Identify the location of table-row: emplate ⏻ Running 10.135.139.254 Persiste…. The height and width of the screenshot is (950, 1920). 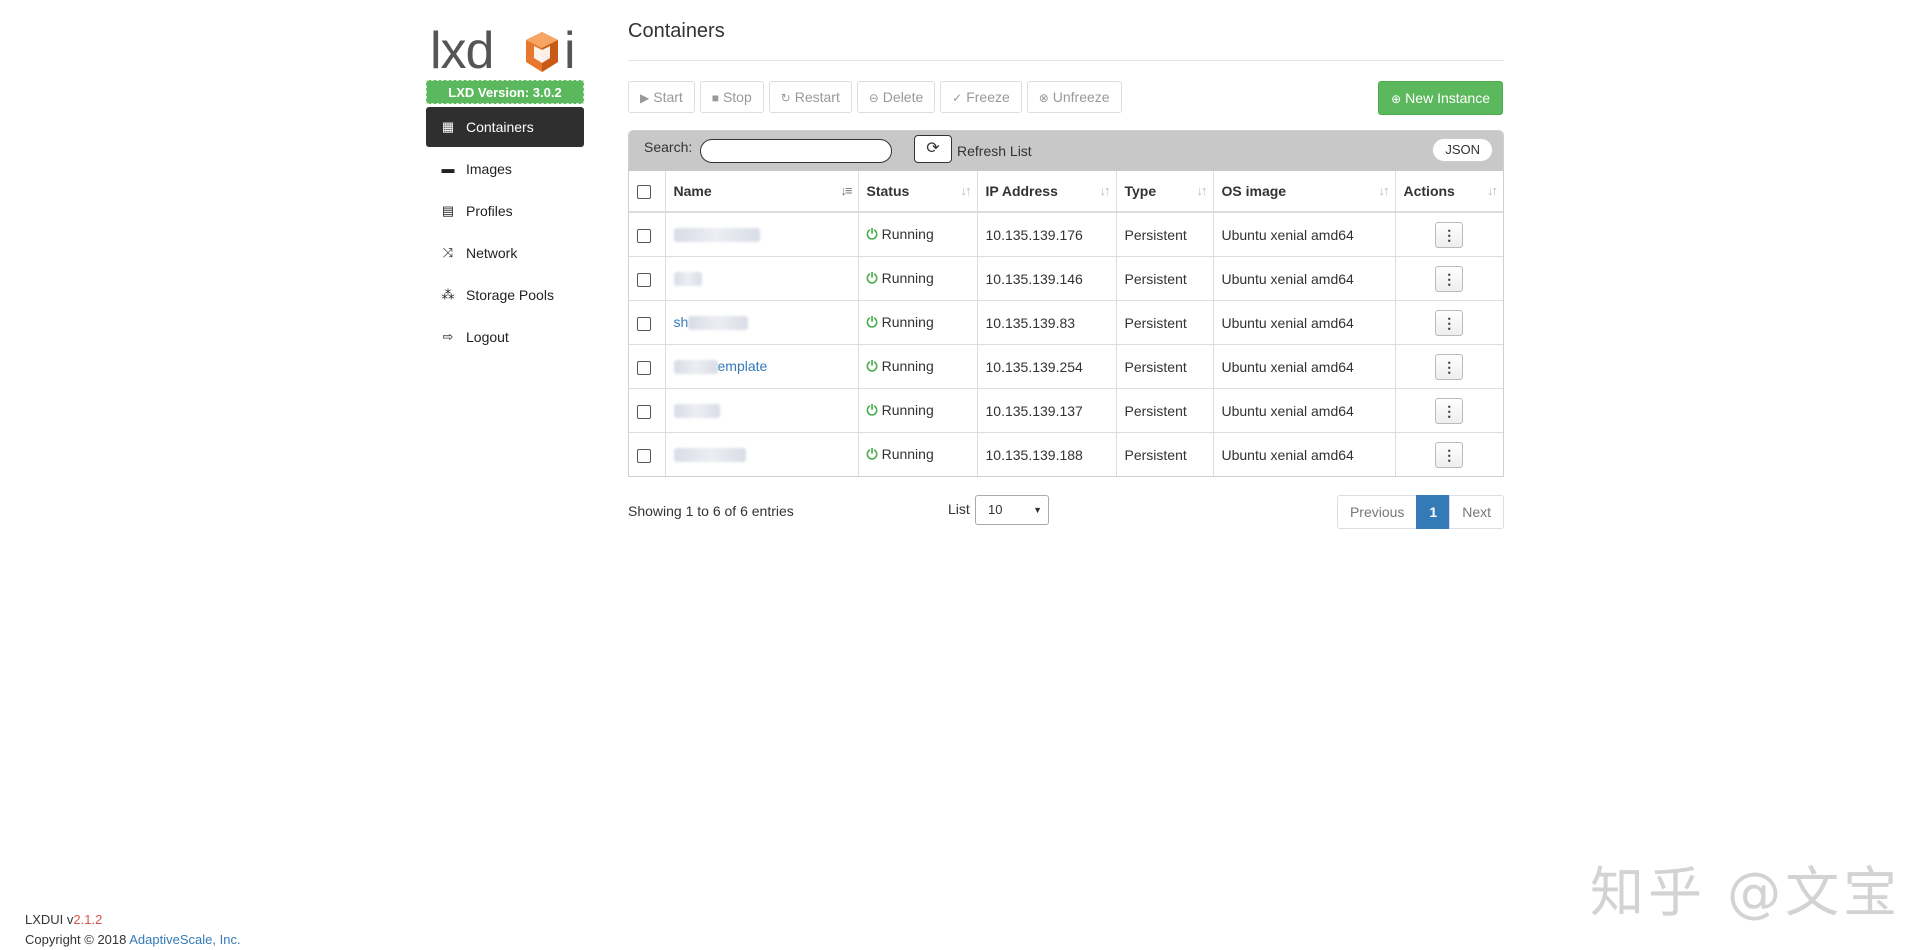
(1066, 366).